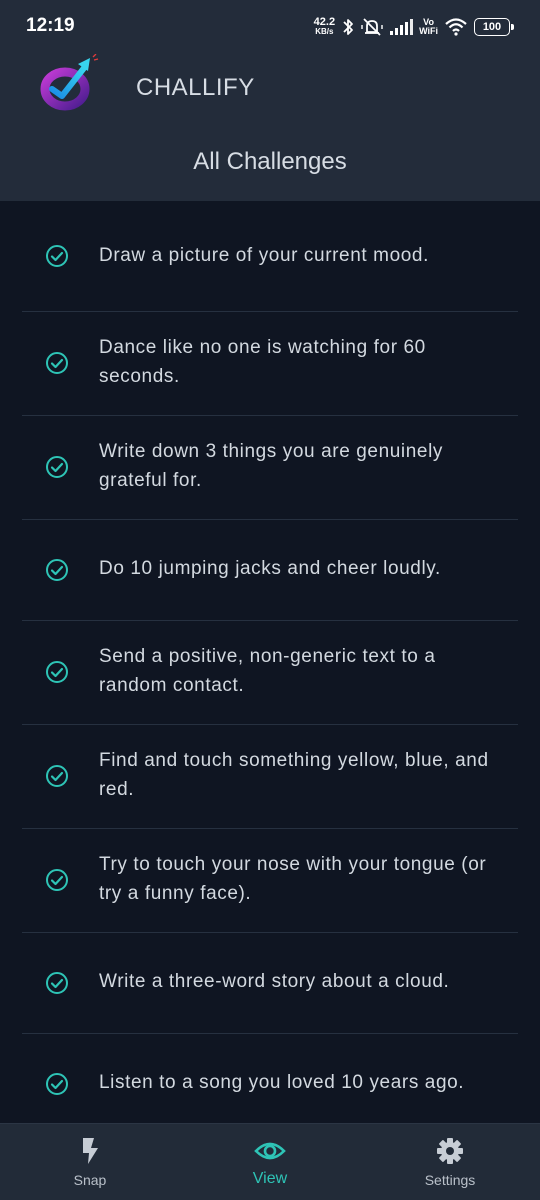 The width and height of the screenshot is (540, 1200). I want to click on battery-level: 100, so click(492, 27).